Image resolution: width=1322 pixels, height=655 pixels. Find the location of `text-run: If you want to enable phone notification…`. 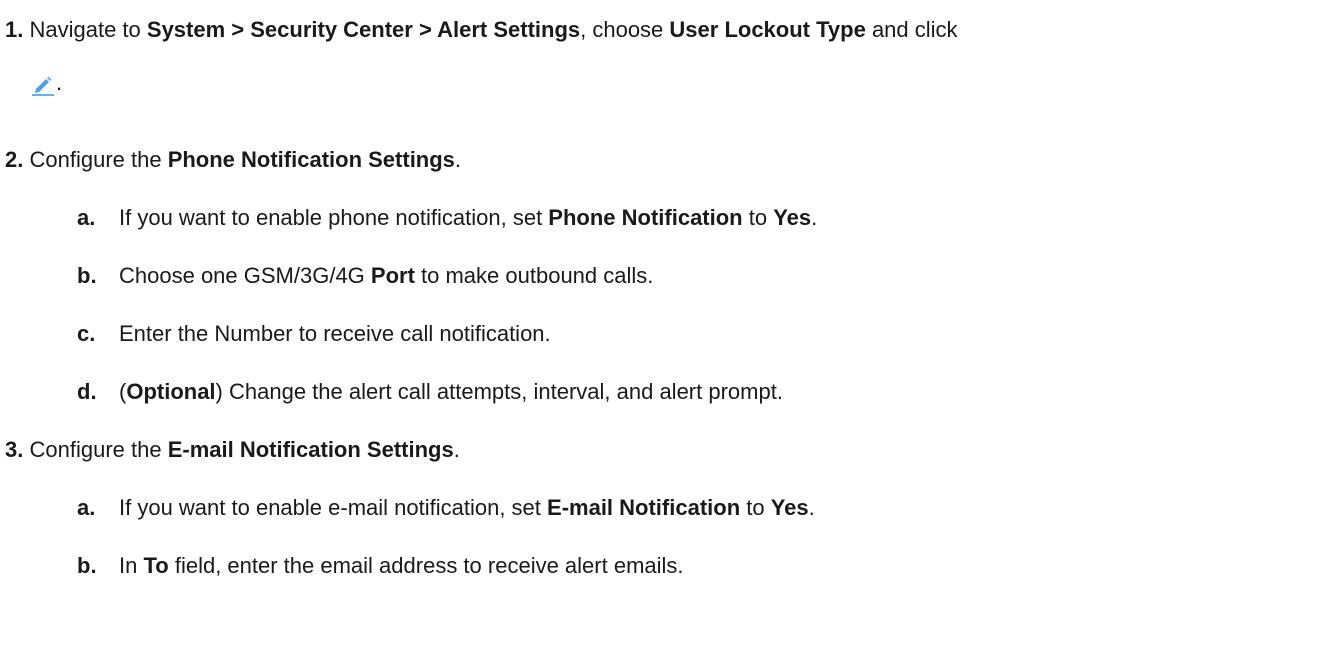

text-run: If you want to enable phone notification… is located at coordinates (334, 217).